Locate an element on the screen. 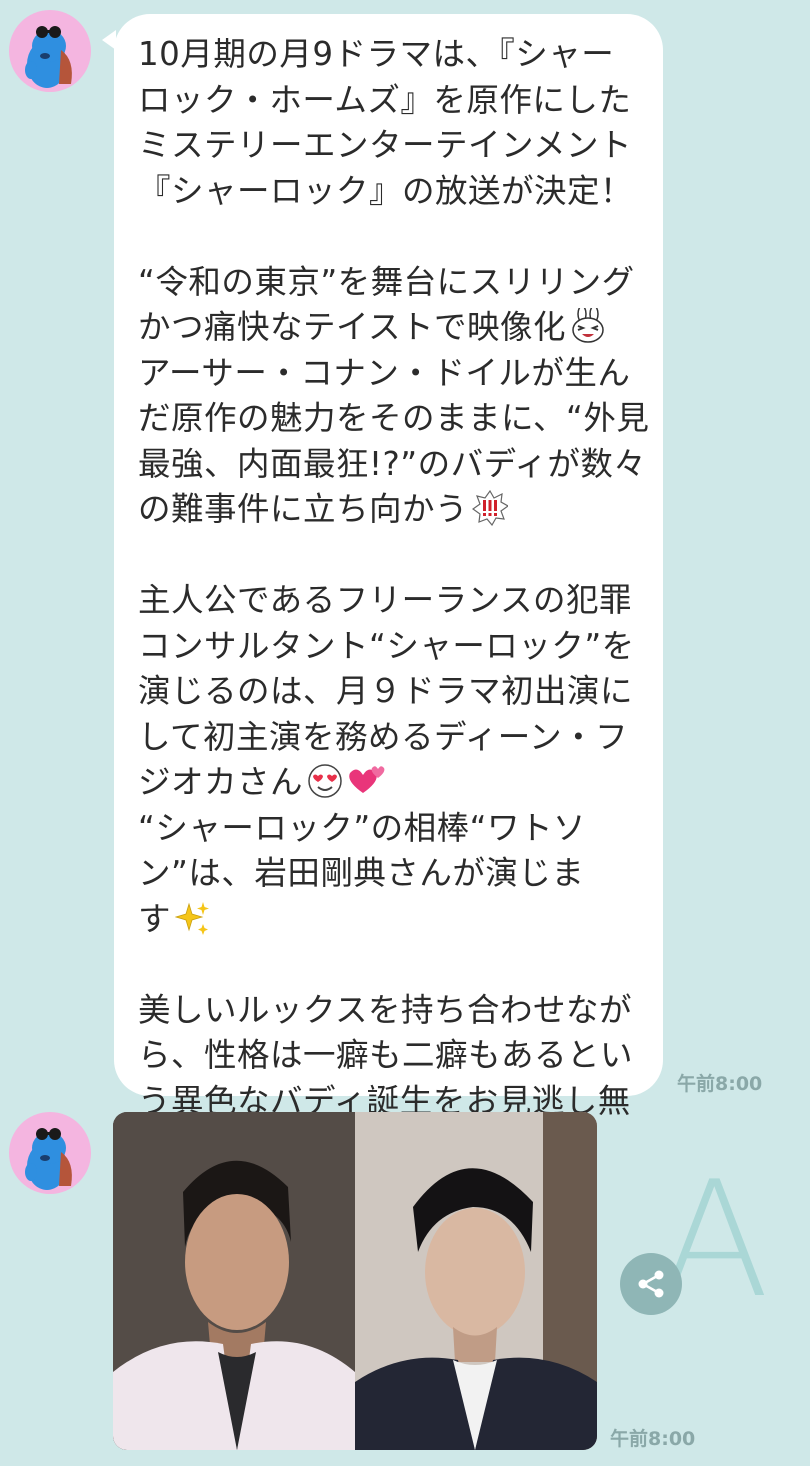 Image resolution: width=810 pixels, height=1466 pixels. message-line: 演じるのは、月９ドラマ初出演に is located at coordinates (386, 691).